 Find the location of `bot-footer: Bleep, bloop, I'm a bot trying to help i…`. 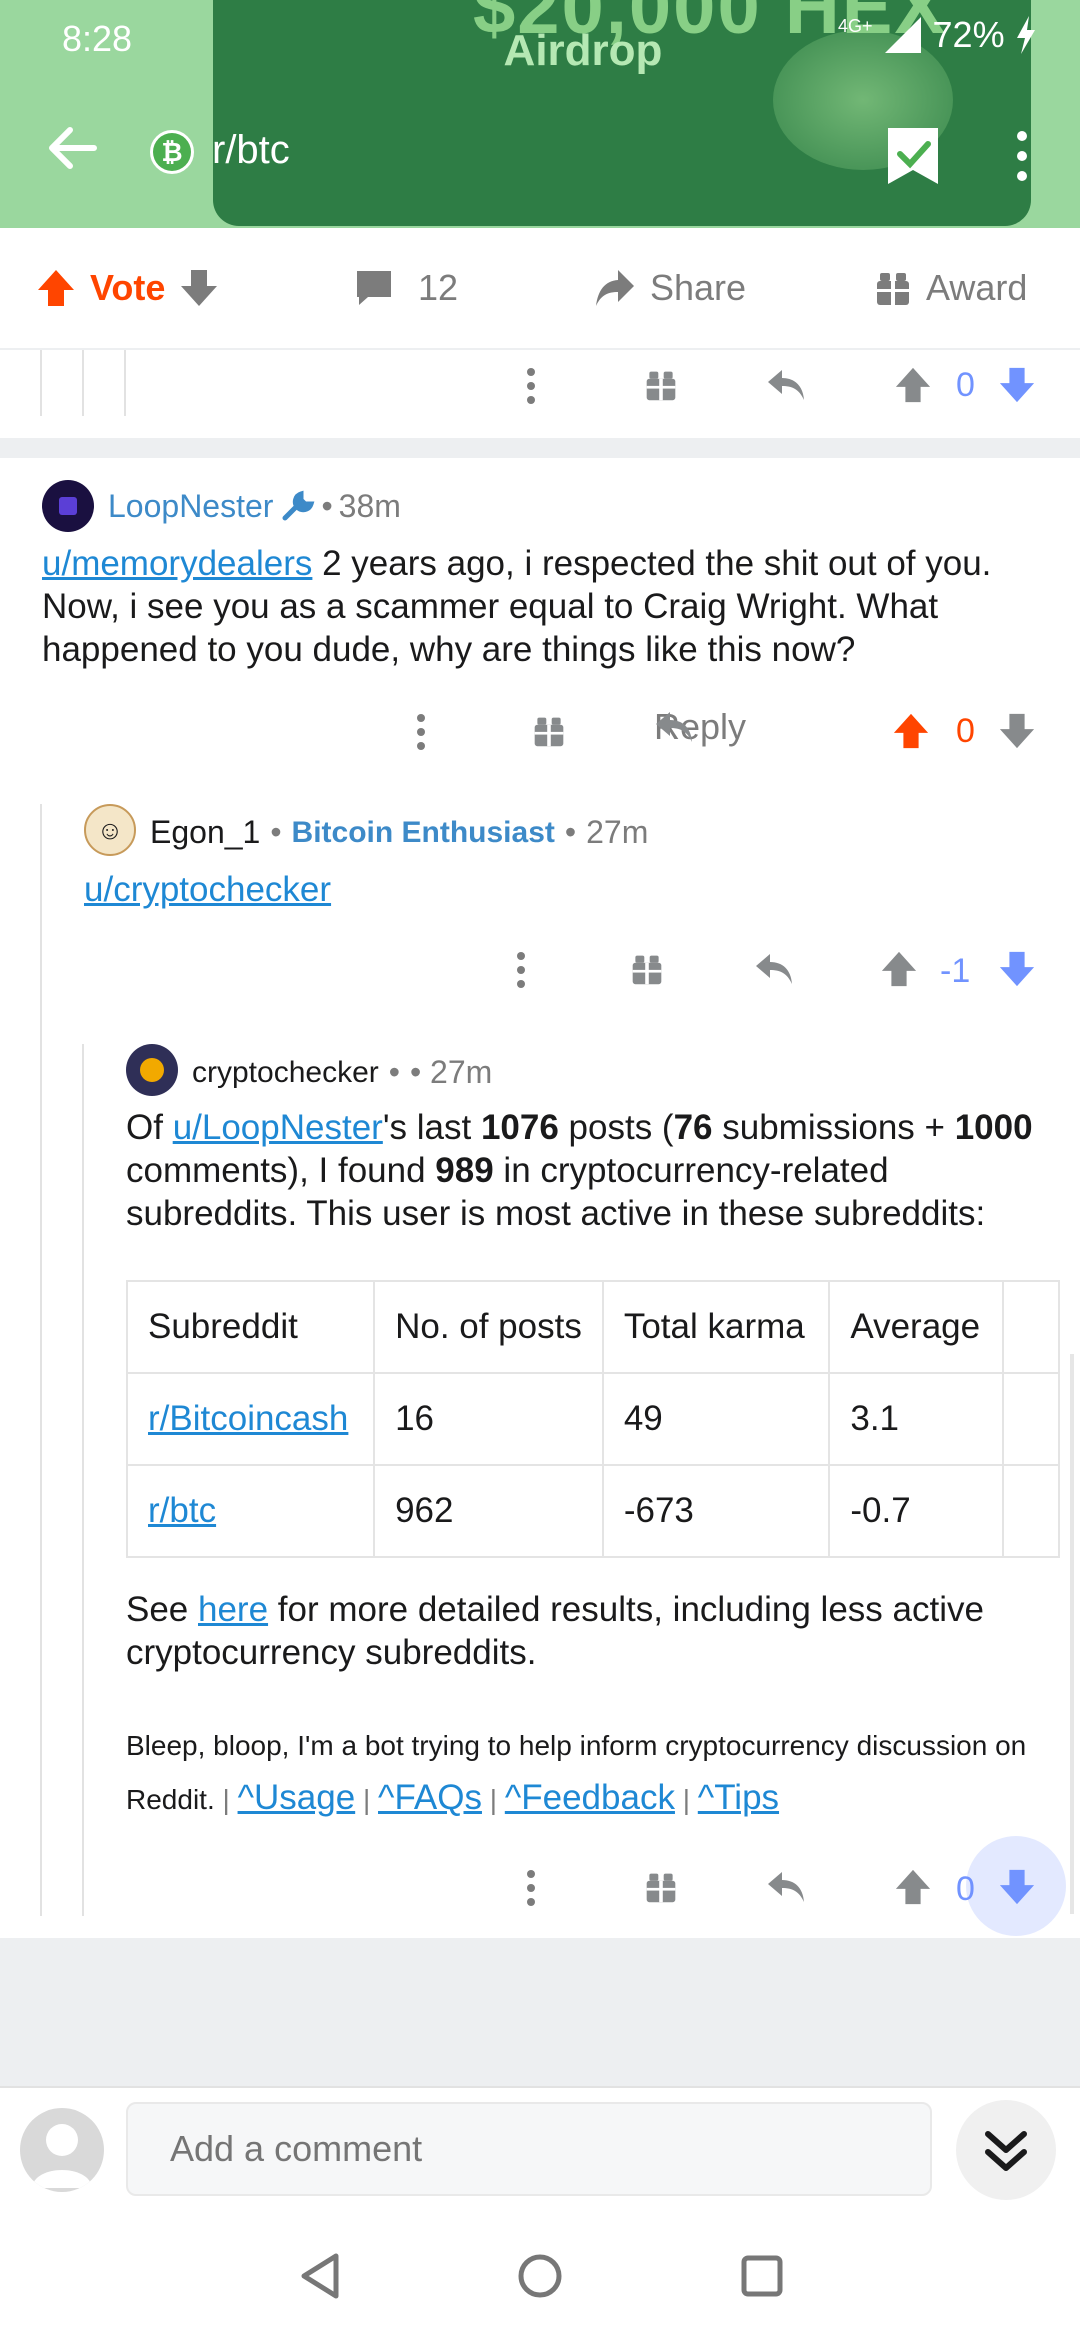

bot-footer: Bleep, bloop, I'm a bot trying to help i… is located at coordinates (576, 1773).